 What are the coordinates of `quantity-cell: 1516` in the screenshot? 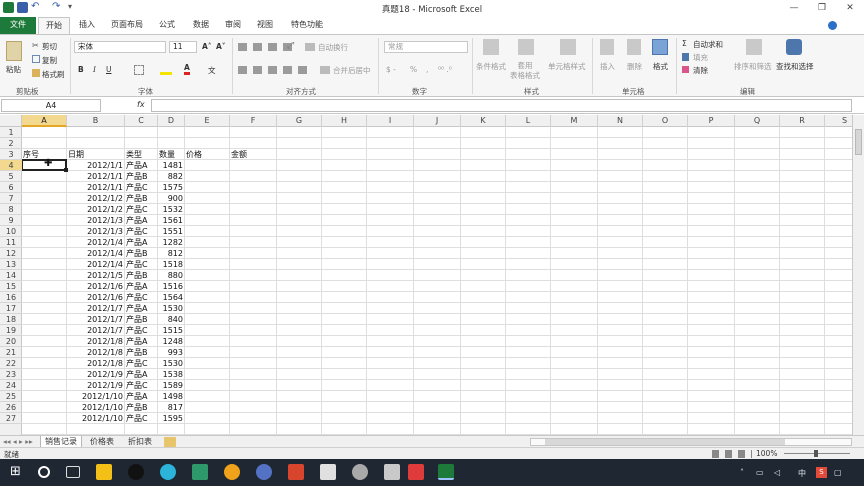 It's located at (171, 286).